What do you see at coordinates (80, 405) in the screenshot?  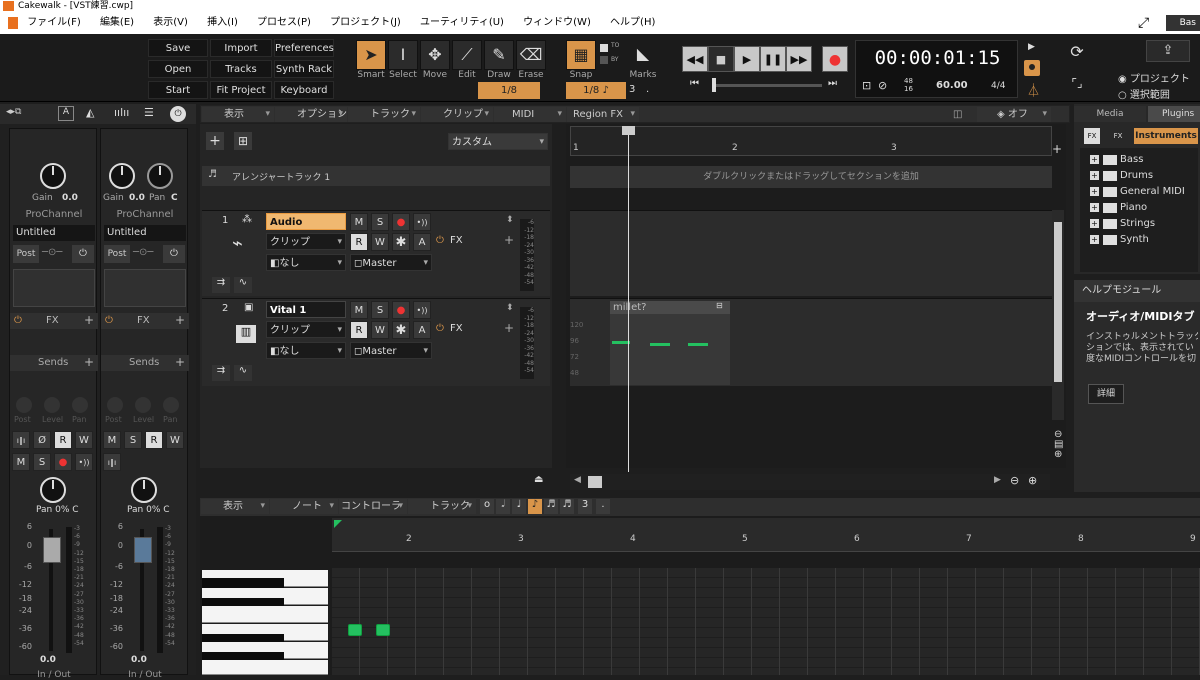 I see `send-pan-knob` at bounding box center [80, 405].